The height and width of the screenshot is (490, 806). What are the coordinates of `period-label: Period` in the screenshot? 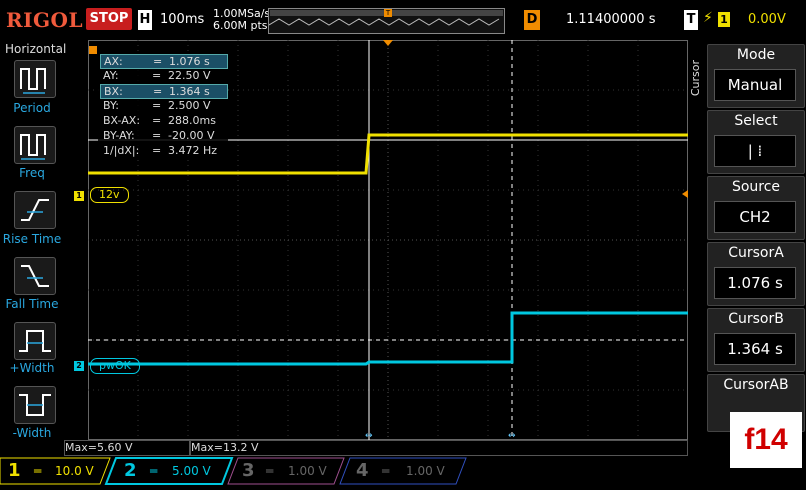 It's located at (32, 108).